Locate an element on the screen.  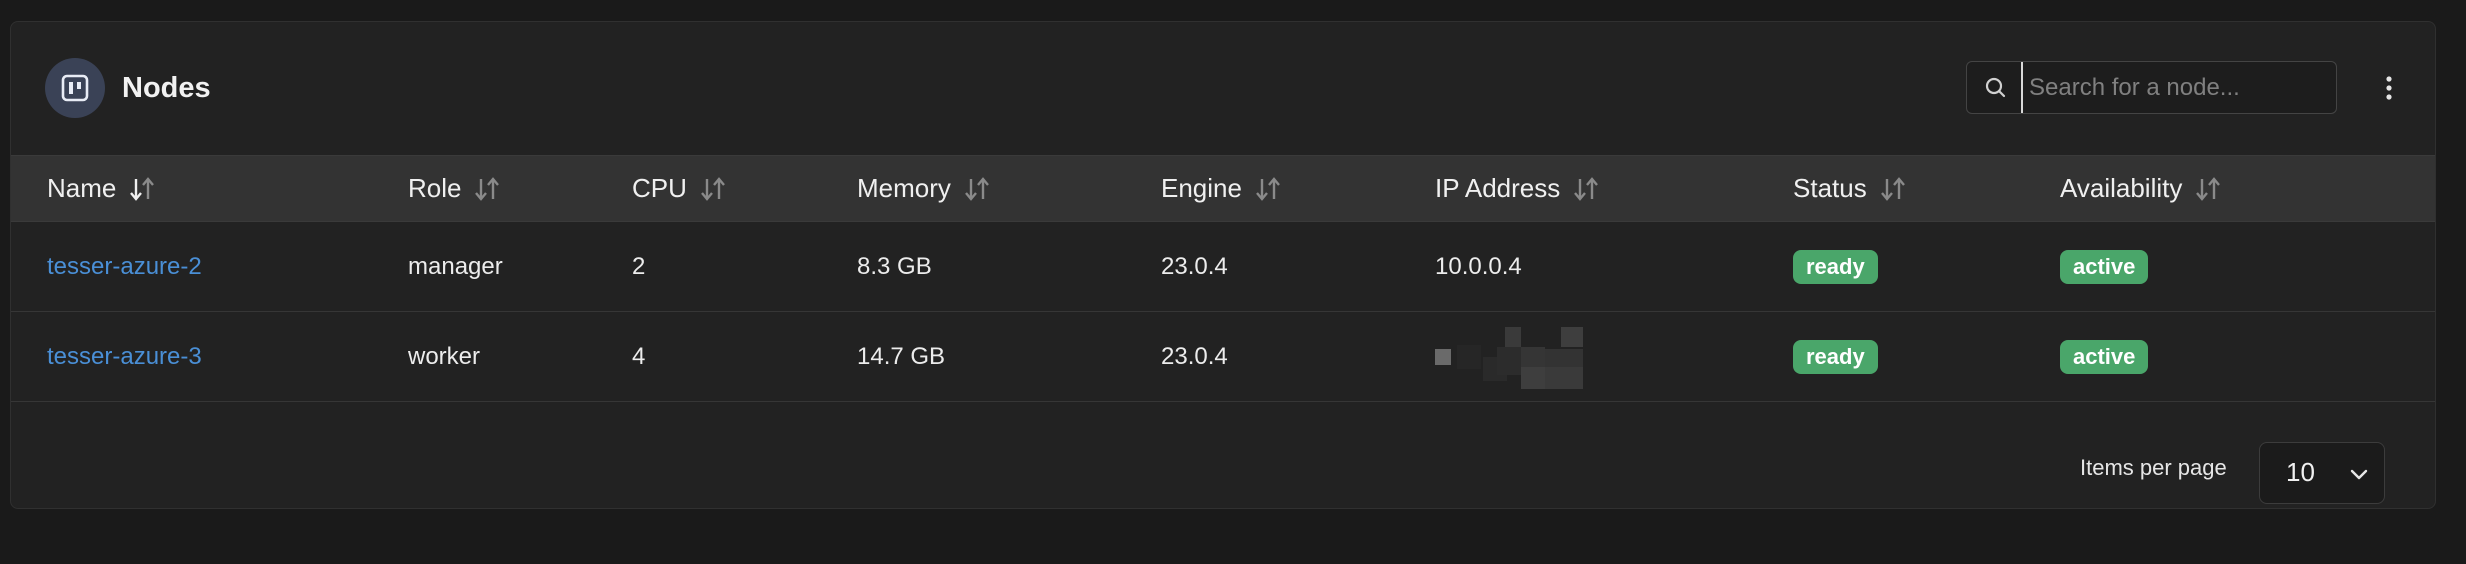
chevron-down-icon is located at coordinates (2359, 474).